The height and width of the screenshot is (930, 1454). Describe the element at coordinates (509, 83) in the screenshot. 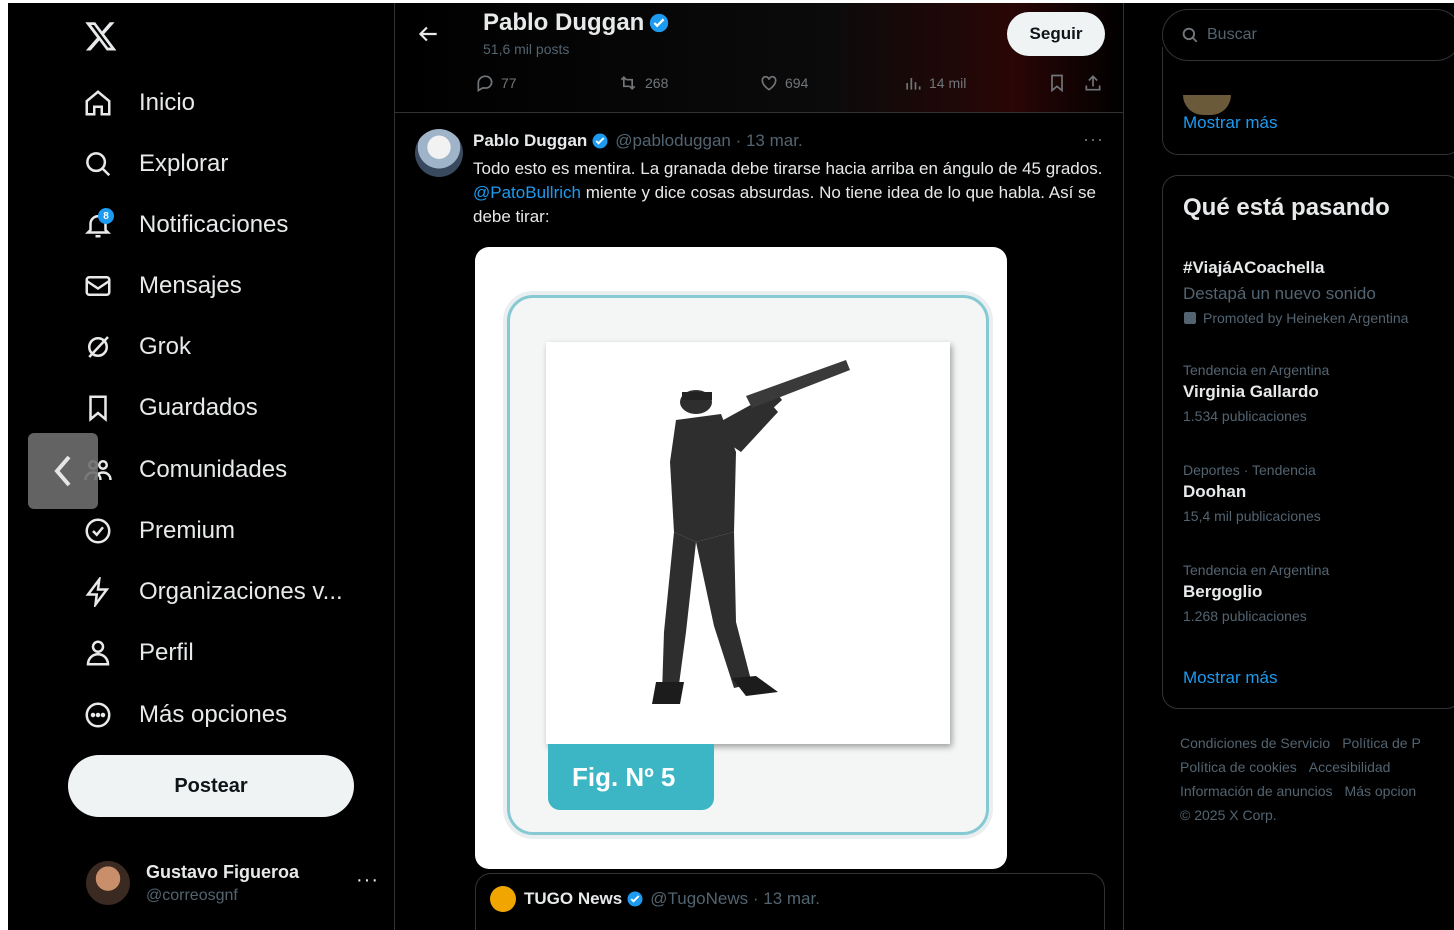

I see `reply-count: 77` at that location.